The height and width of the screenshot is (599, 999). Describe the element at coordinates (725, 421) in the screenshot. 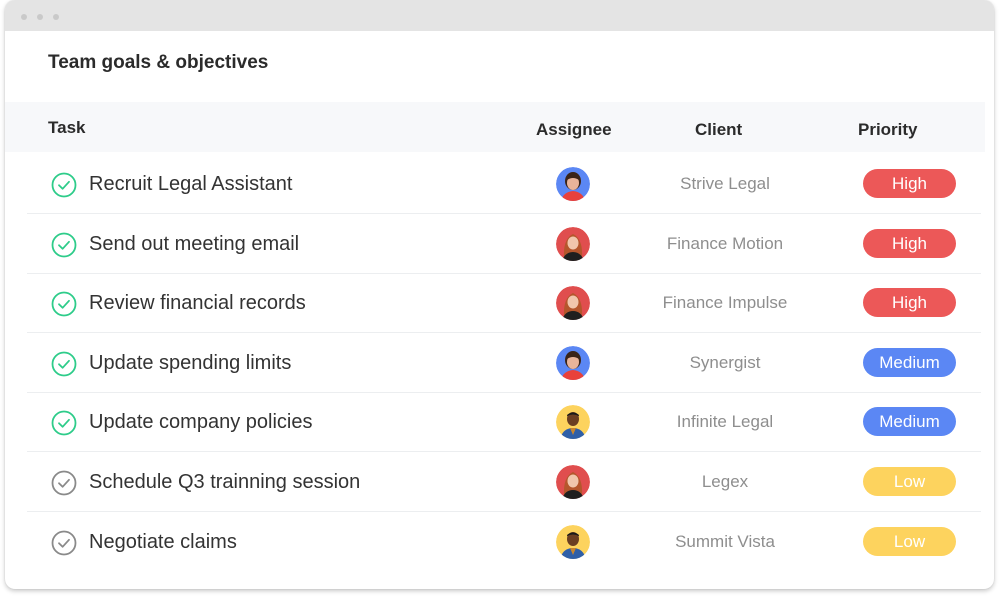

I see `client-name: Infinite Legal` at that location.